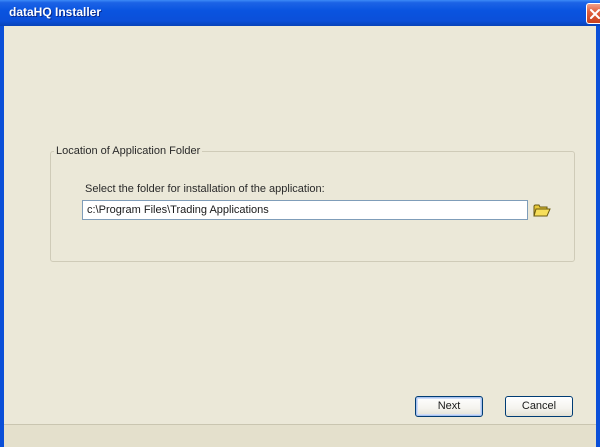 The image size is (600, 447). What do you see at coordinates (300, 13) in the screenshot?
I see `title-bar: dataHQ Installer` at bounding box center [300, 13].